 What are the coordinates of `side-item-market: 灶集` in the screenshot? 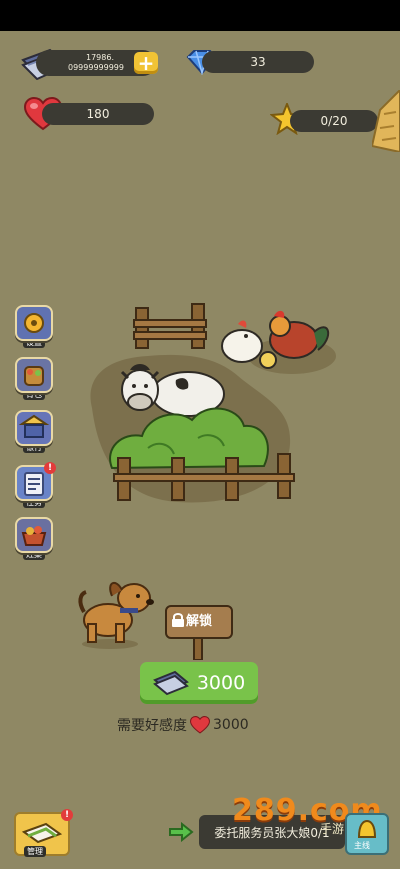 It's located at (34, 541).